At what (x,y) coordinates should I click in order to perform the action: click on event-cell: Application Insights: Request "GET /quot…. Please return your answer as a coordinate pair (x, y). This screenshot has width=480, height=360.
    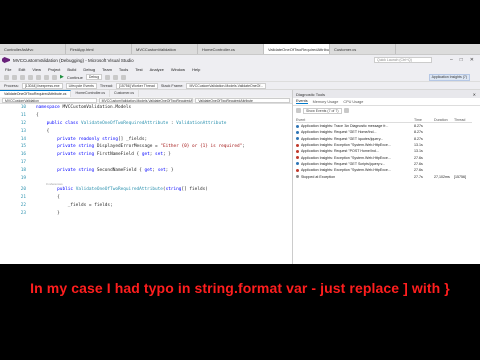
    Looking at the image, I should click on (355, 139).